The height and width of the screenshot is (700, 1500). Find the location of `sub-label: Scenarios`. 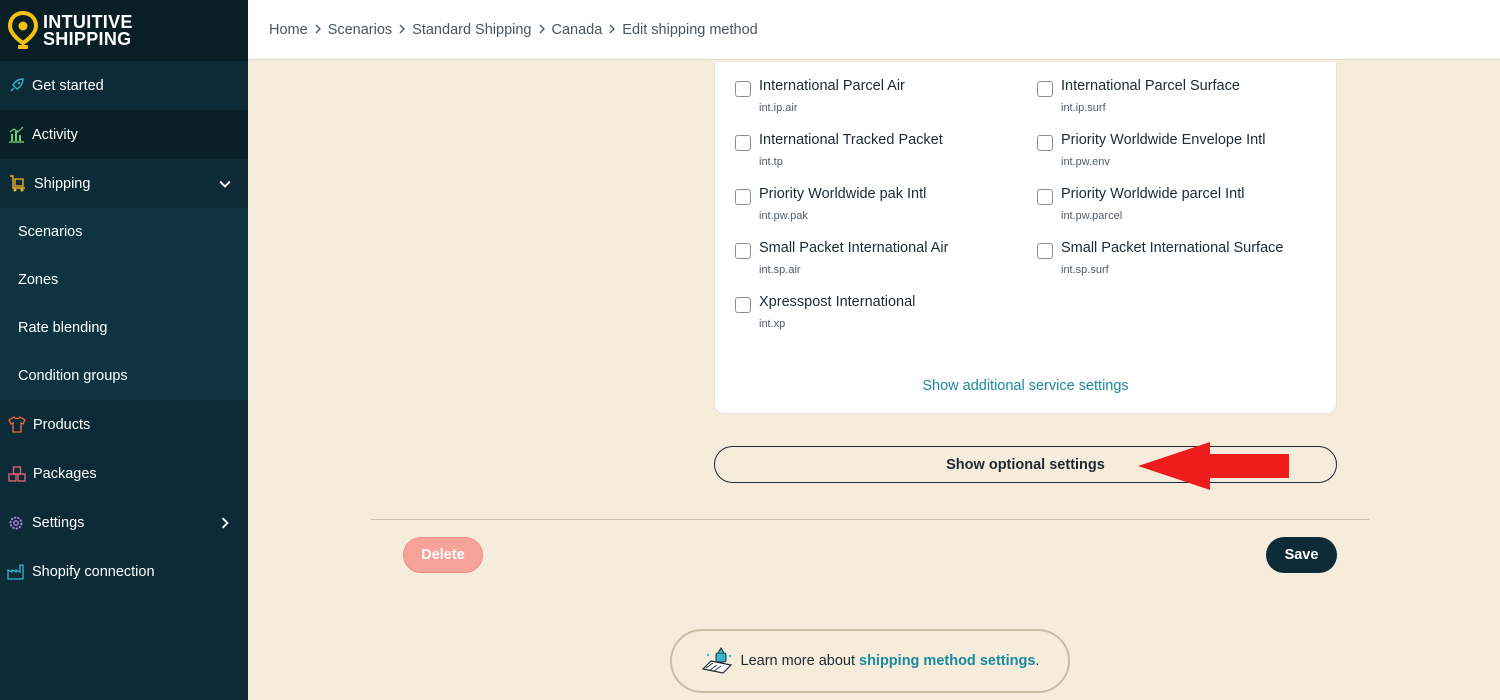

sub-label: Scenarios is located at coordinates (50, 232).